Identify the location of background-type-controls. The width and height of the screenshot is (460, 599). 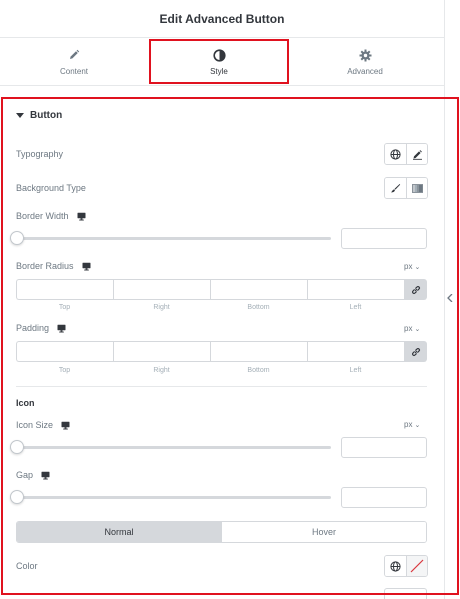
(406, 188).